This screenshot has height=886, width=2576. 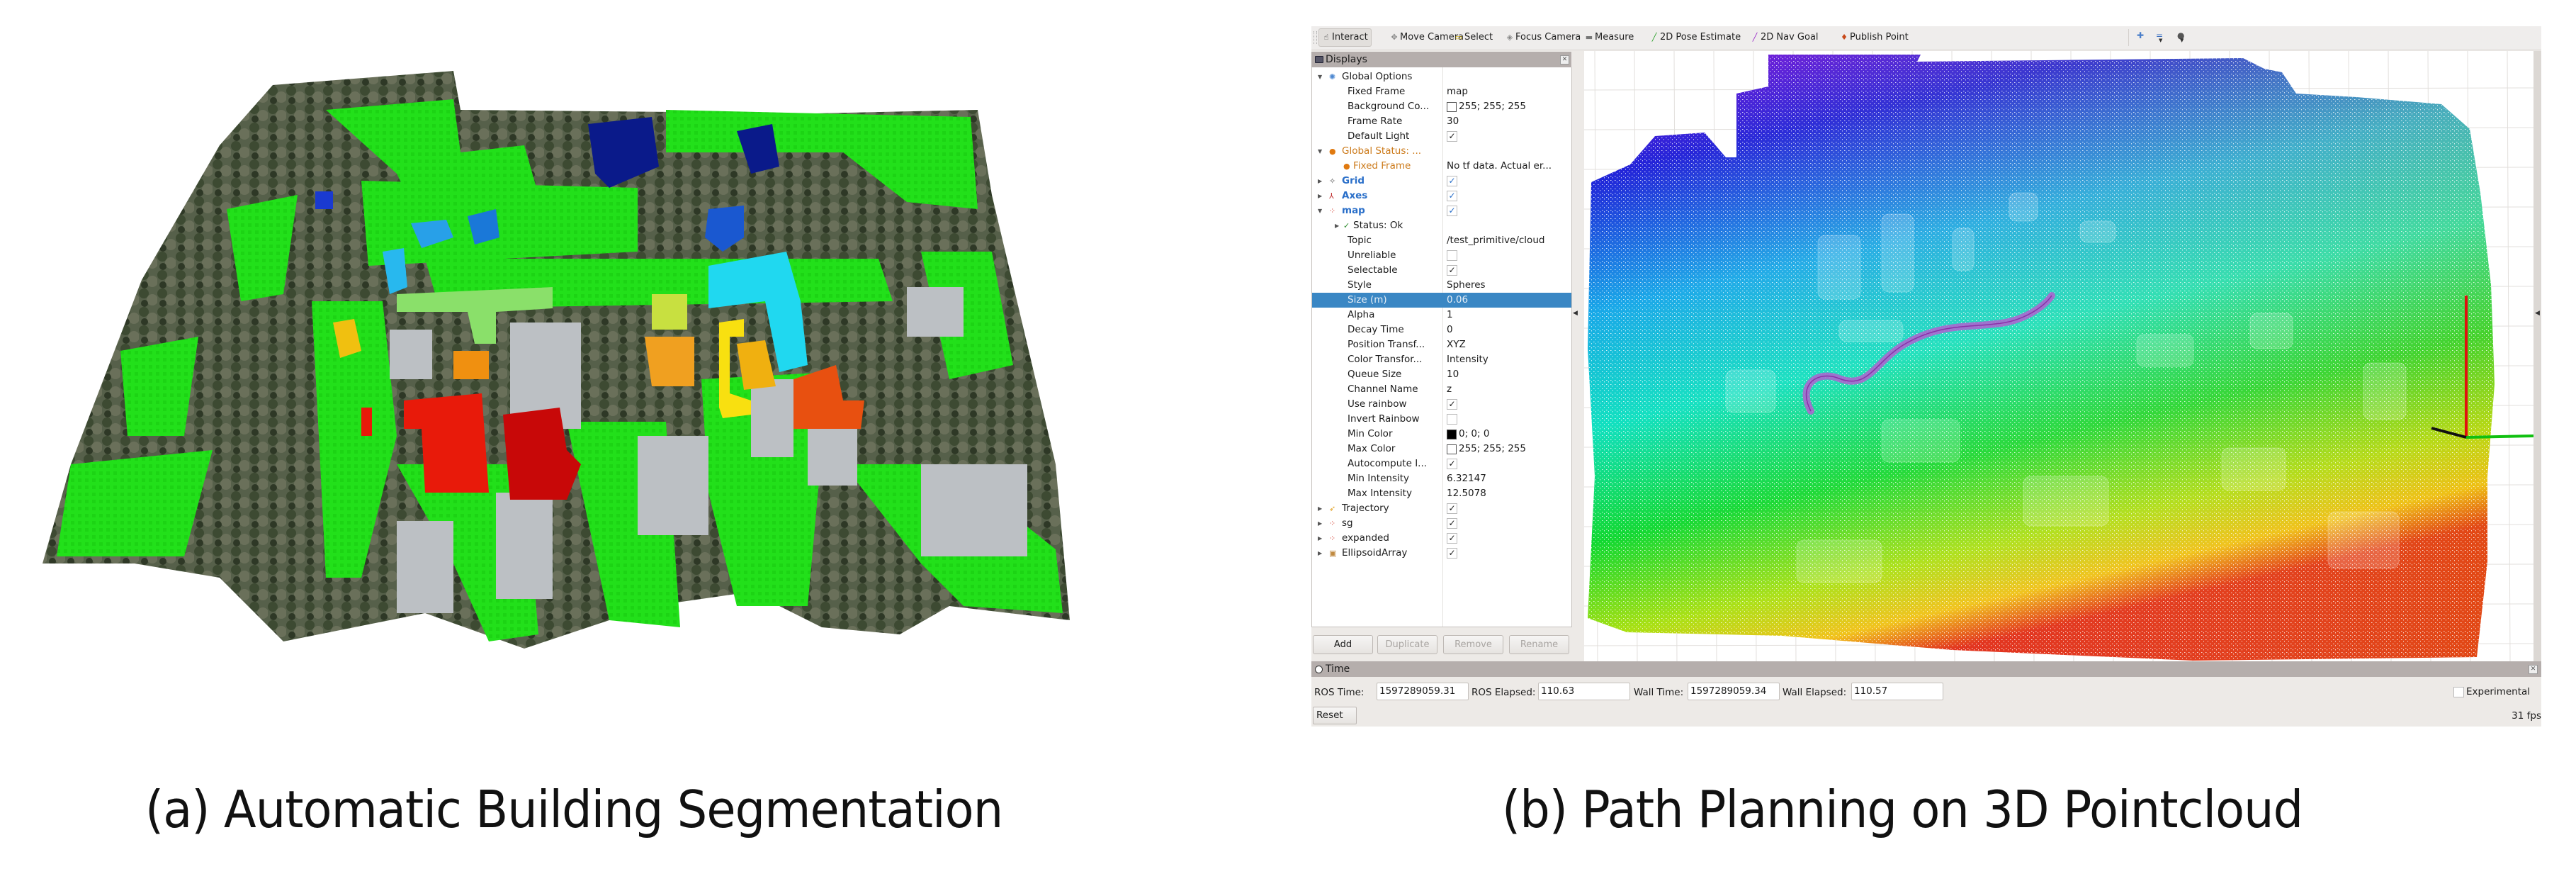 What do you see at coordinates (1441, 553) in the screenshot?
I see `tree-row: ▶ ▣ EllipsoidArray ✓` at bounding box center [1441, 553].